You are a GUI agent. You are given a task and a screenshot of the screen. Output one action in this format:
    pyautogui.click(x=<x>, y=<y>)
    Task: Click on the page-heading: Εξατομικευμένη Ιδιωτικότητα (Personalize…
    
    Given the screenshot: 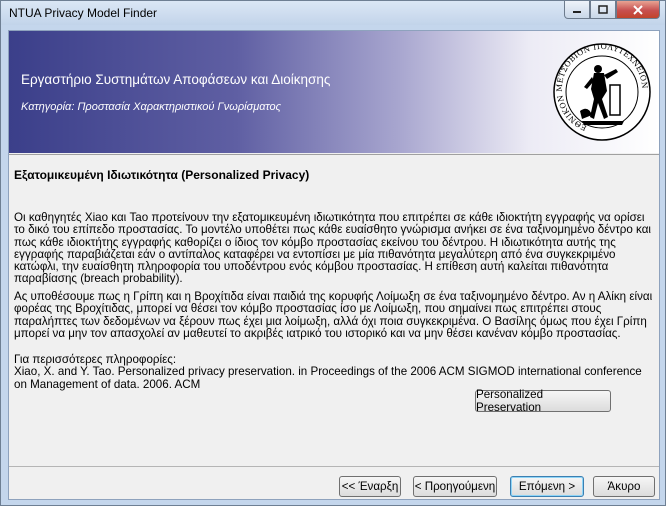 What is the action you would take?
    pyautogui.click(x=162, y=175)
    